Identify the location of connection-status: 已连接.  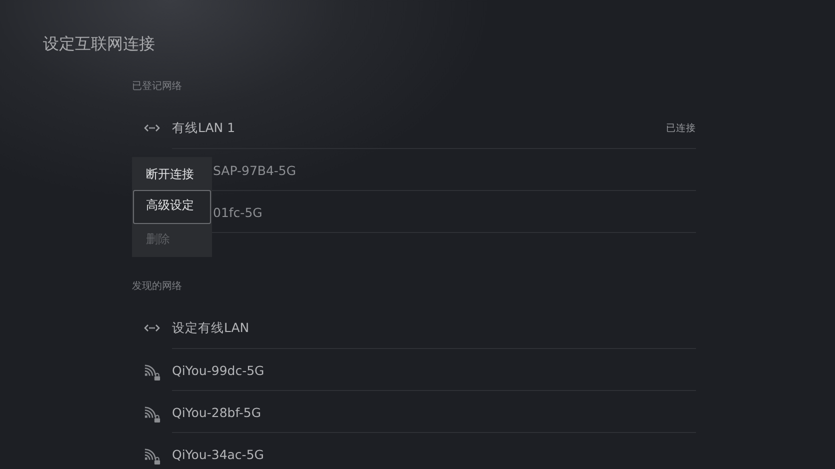
(681, 128).